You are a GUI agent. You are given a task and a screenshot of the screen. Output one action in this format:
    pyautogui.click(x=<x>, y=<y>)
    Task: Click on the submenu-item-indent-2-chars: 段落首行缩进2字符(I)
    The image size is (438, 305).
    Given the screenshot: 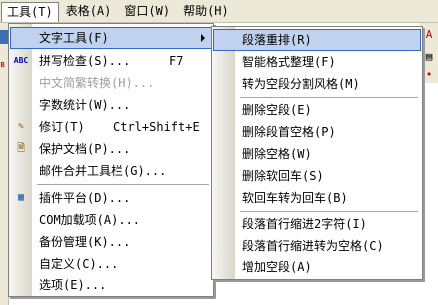 What is the action you would take?
    pyautogui.click(x=317, y=224)
    